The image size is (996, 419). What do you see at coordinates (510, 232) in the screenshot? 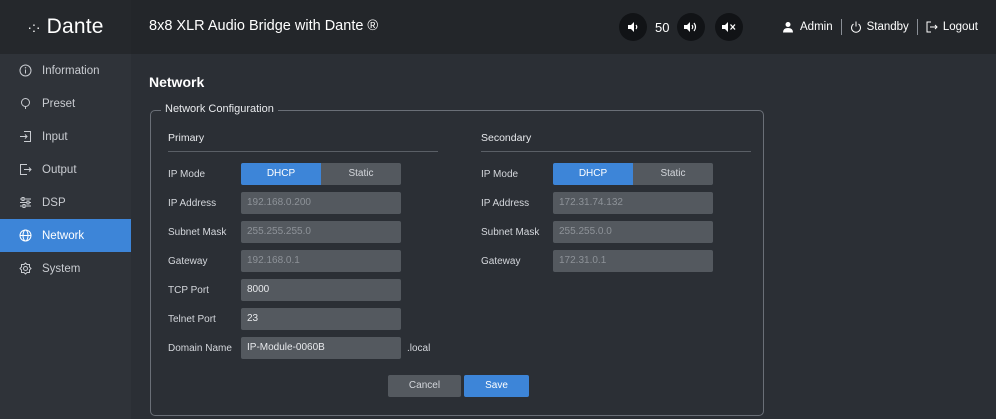
I see `secondary-subnet-mask-label: Subnet Mask` at bounding box center [510, 232].